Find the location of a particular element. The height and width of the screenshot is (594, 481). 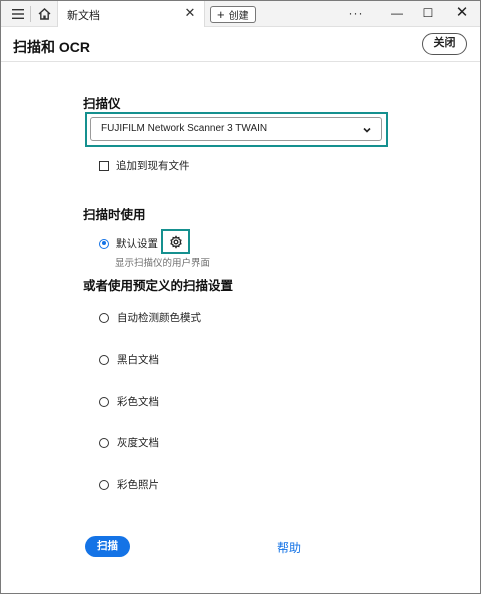

tab-bar: 新文档 ✕ + 创建 ··· — ☐ ✕ is located at coordinates (240, 14).